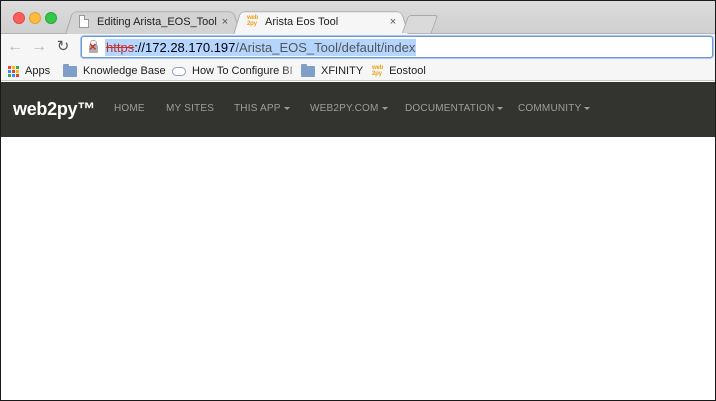  Describe the element at coordinates (19, 18) in the screenshot. I see `close-window-button` at that location.